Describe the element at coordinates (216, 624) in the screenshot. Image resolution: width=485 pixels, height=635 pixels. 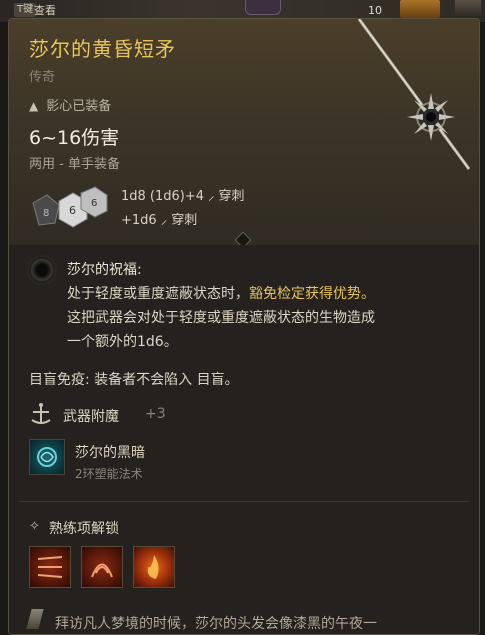
I see `flavor-text: 拜访凡人梦境的时候，莎尔的头发会像漆黑的午夜一` at that location.